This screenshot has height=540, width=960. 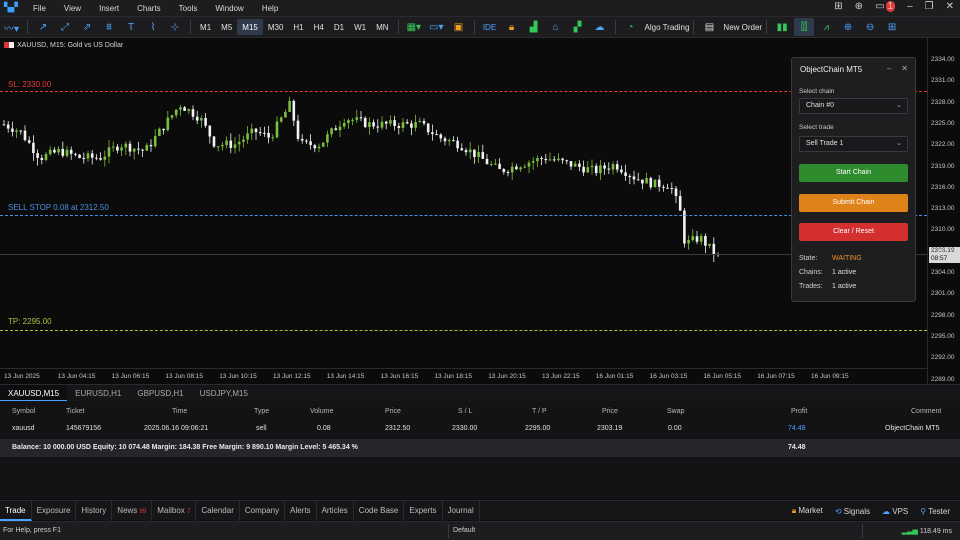 What do you see at coordinates (298, 27) in the screenshot?
I see `timeframe-h1: H1` at bounding box center [298, 27].